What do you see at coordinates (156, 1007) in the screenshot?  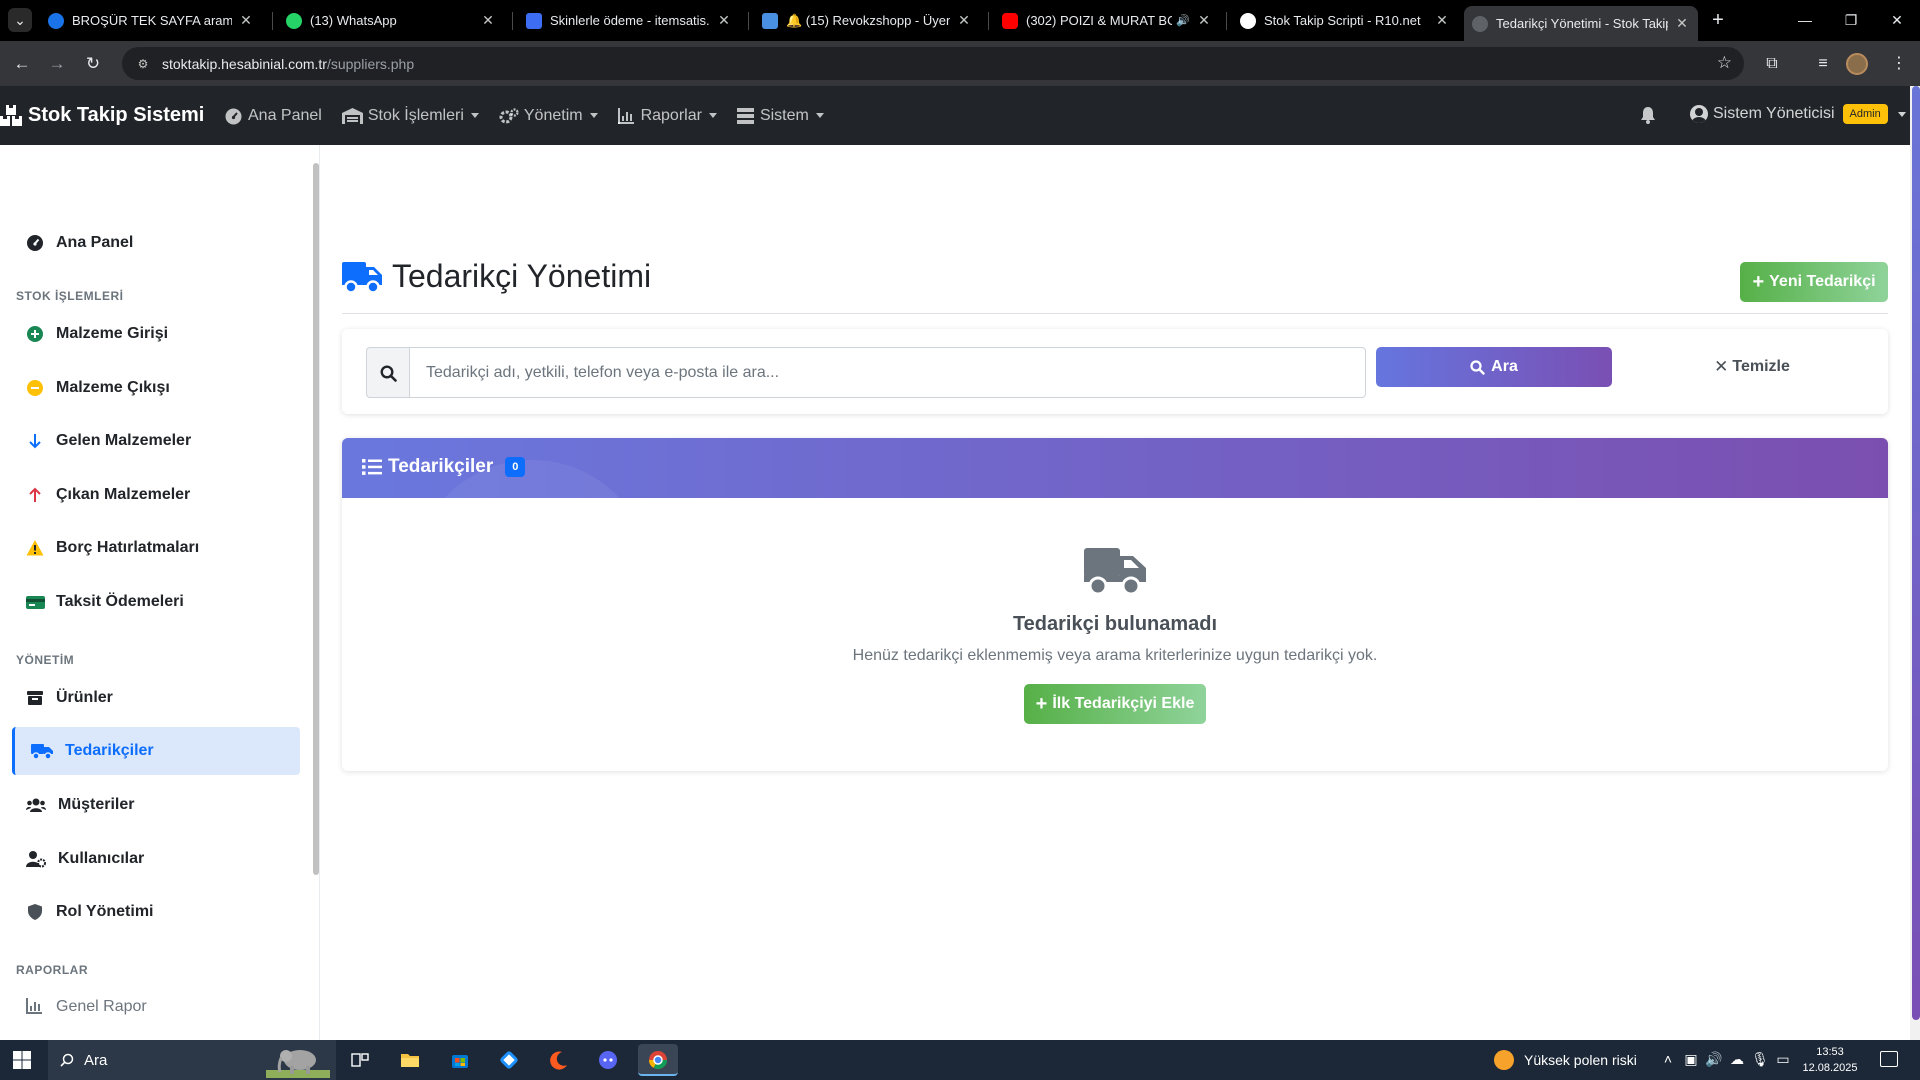 I see `sidebar-item-general-report: Genel Rapor` at bounding box center [156, 1007].